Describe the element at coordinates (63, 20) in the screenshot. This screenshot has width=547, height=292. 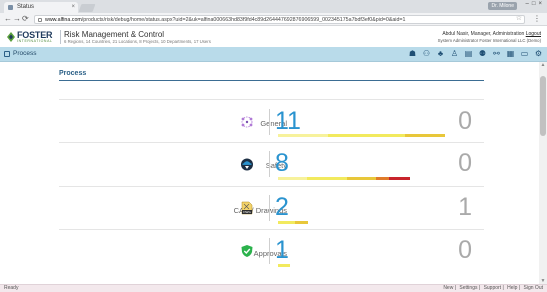
I see `url-host: www.alfina.com` at that location.